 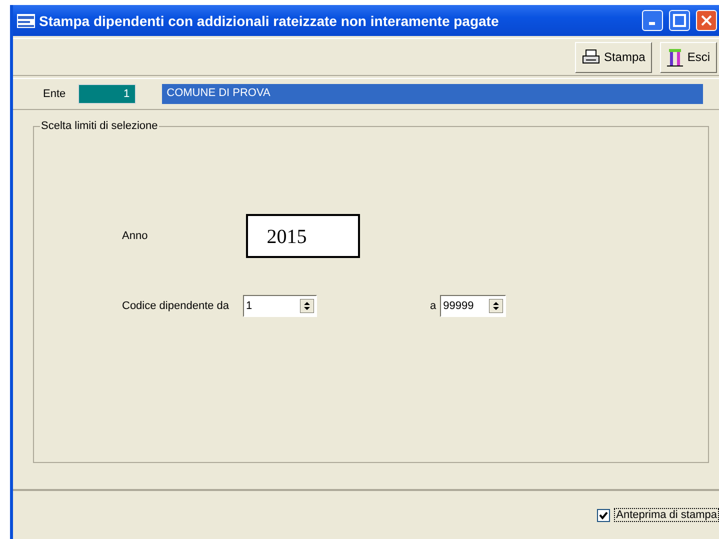 What do you see at coordinates (135, 236) in the screenshot?
I see `anno-label: Anno` at bounding box center [135, 236].